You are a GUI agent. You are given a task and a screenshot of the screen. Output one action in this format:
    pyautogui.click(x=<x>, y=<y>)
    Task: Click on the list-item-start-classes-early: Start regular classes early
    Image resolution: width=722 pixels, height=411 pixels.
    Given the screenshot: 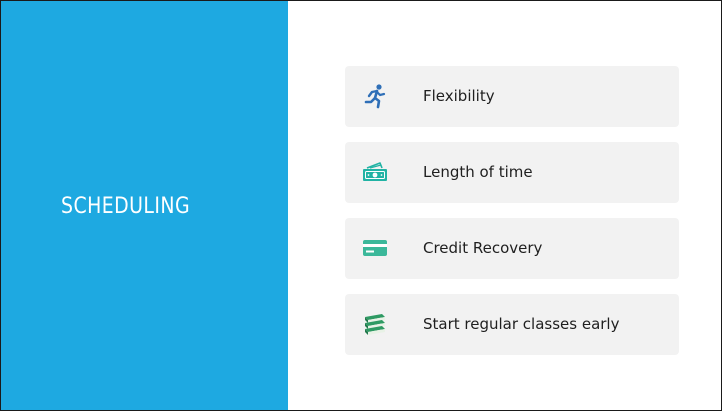 What is the action you would take?
    pyautogui.click(x=512, y=324)
    